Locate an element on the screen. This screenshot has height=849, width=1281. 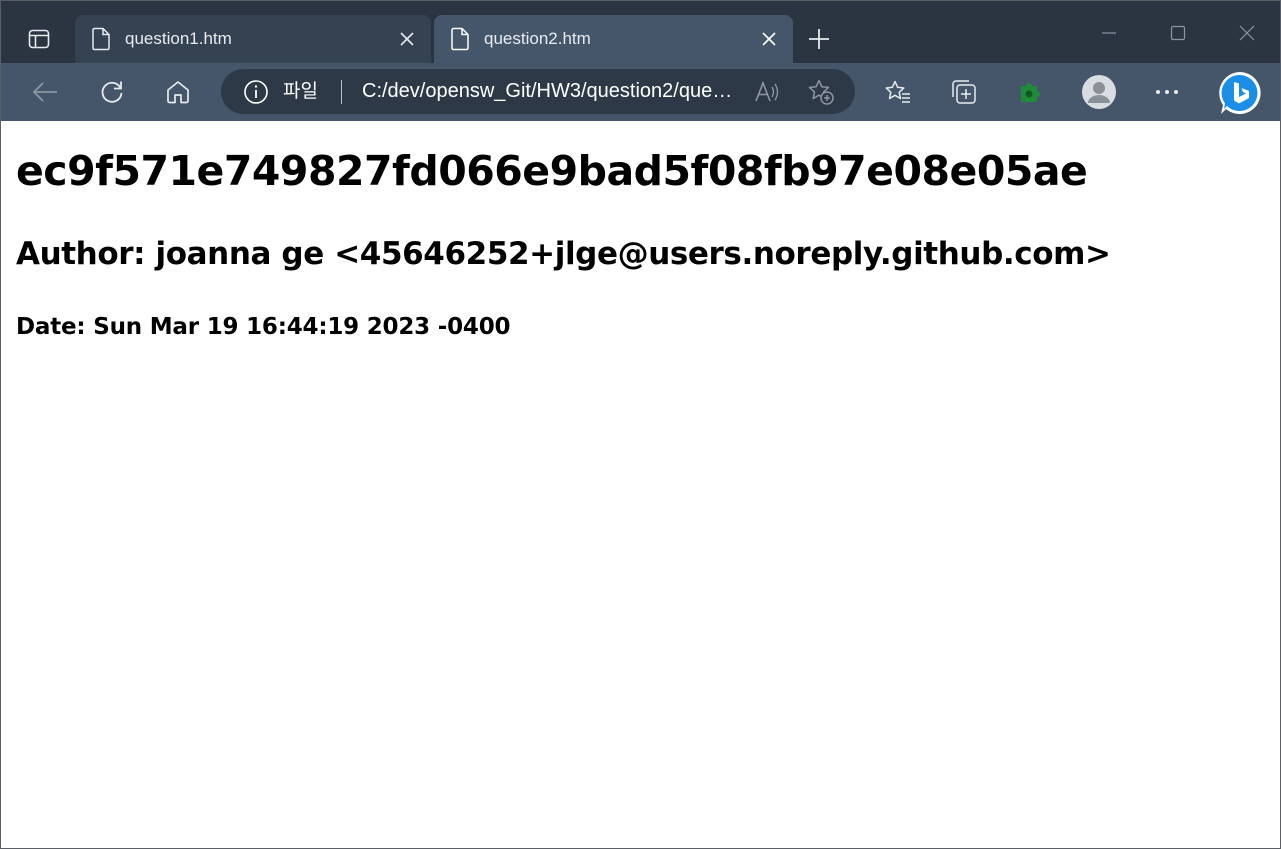
bing-icon is located at coordinates (1240, 93).